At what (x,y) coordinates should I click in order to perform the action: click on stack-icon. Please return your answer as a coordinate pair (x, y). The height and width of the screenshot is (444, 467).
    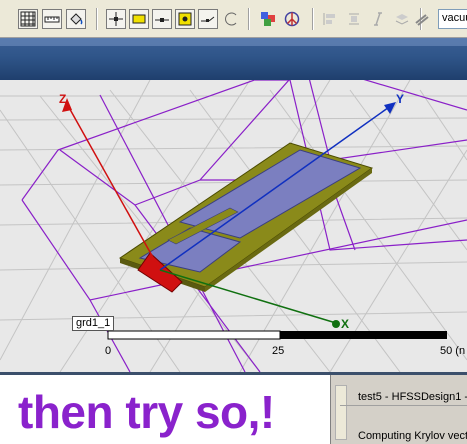
    Looking at the image, I should click on (402, 19).